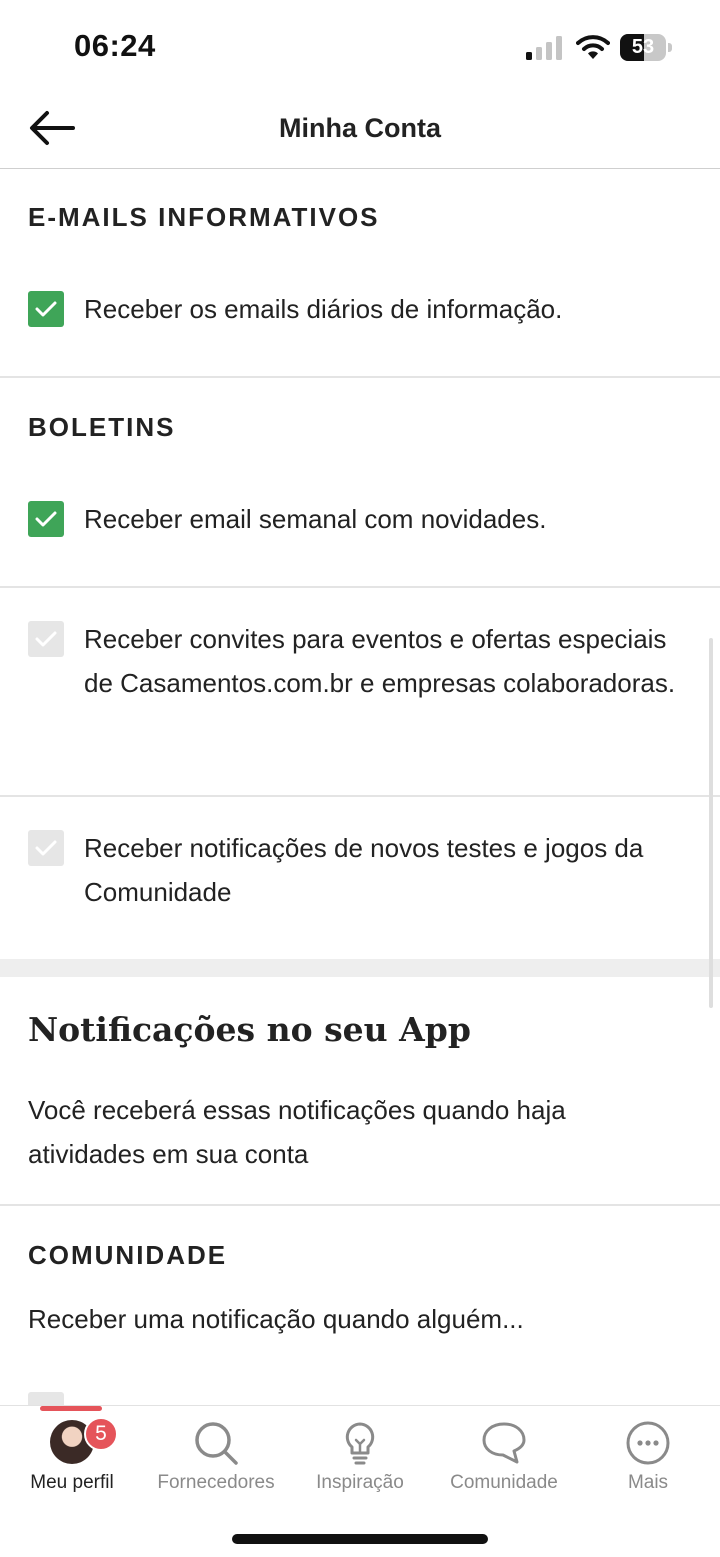 The width and height of the screenshot is (720, 1557). Describe the element at coordinates (643, 47) in the screenshot. I see `battery-level: 53` at that location.